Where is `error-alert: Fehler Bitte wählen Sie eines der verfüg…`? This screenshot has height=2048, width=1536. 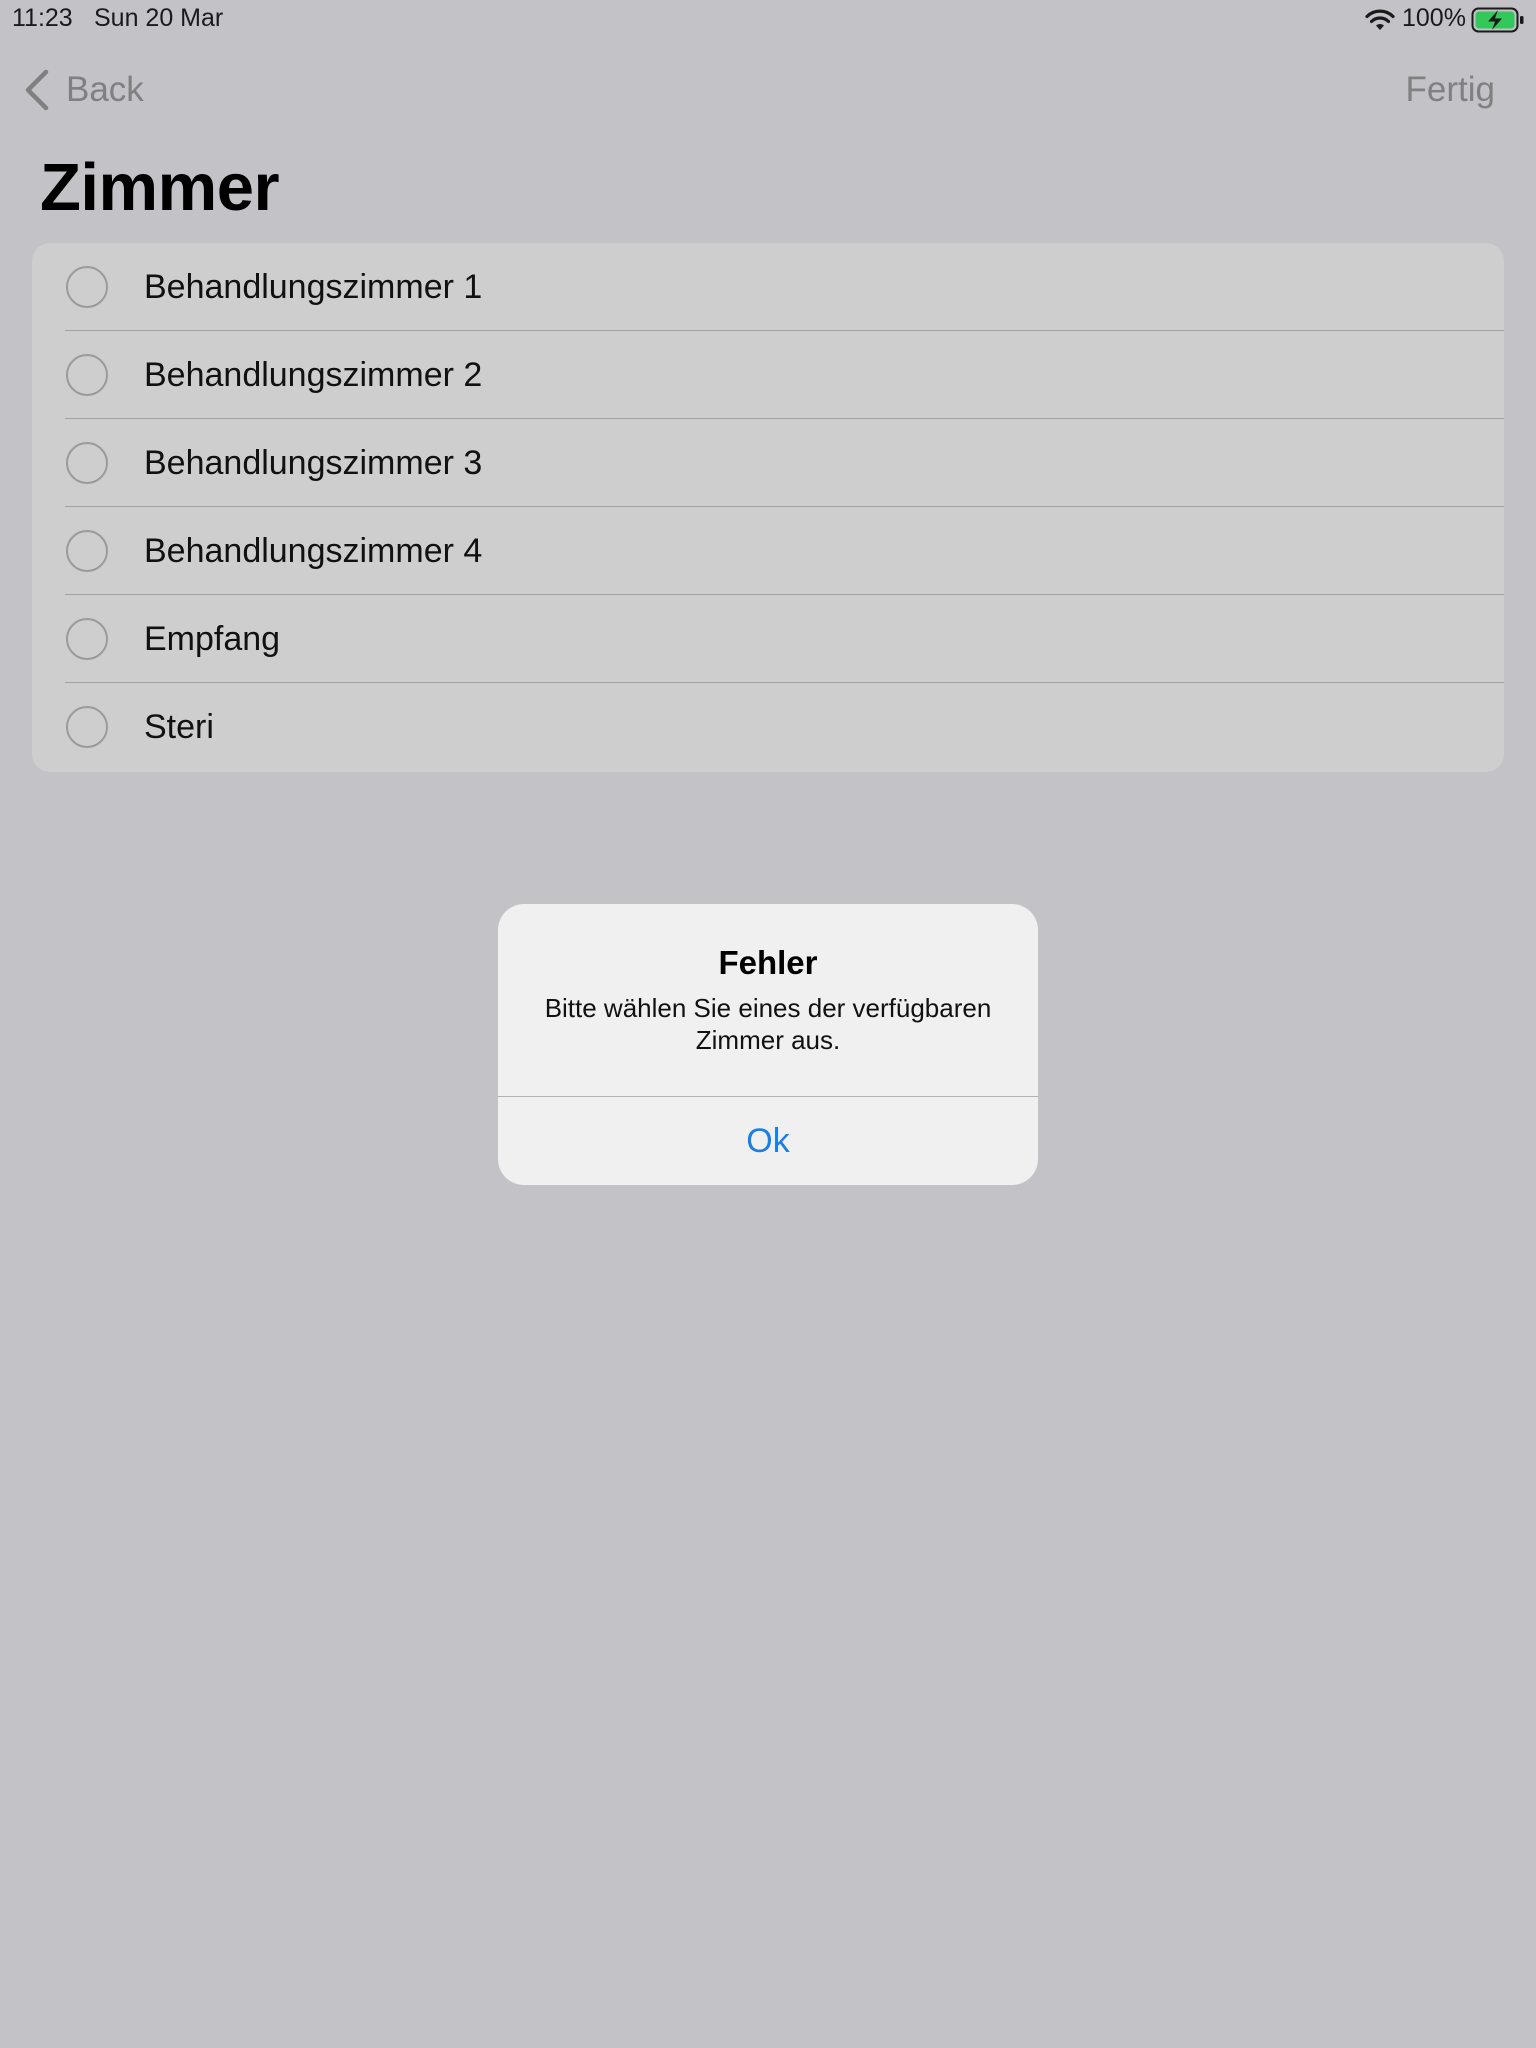 error-alert: Fehler Bitte wählen Sie eines der verfüg… is located at coordinates (768, 1044).